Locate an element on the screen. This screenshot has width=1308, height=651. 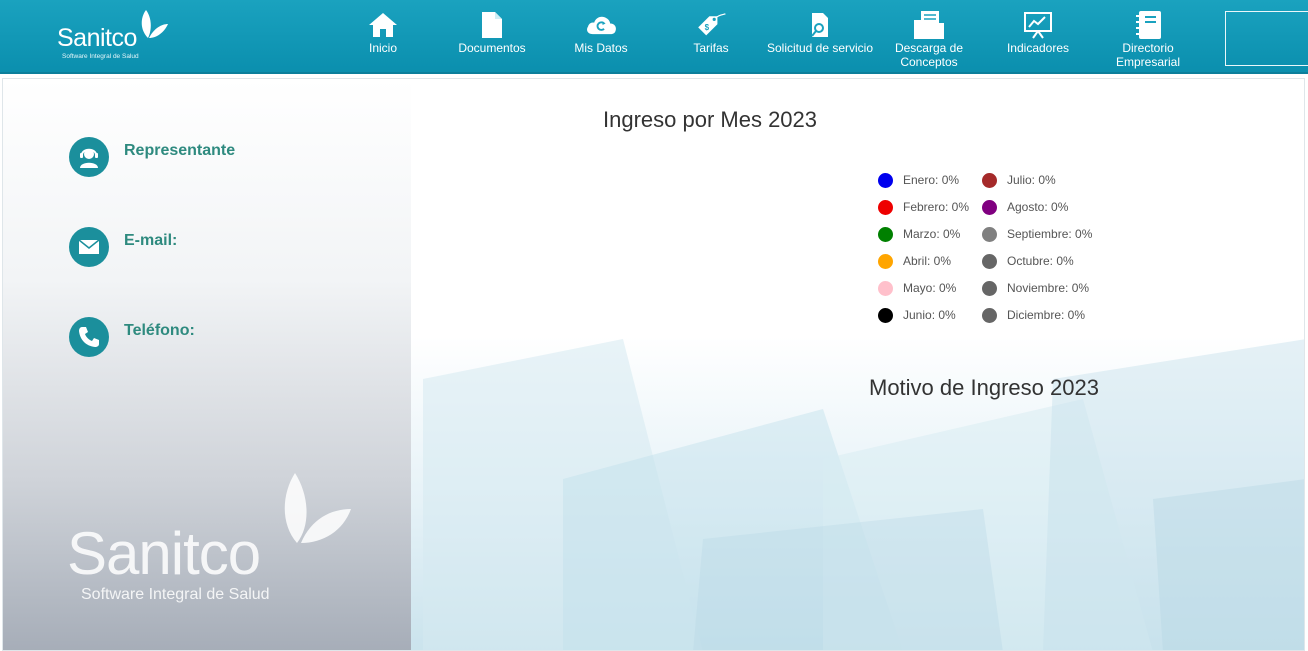
home-icon is located at coordinates (383, 25).